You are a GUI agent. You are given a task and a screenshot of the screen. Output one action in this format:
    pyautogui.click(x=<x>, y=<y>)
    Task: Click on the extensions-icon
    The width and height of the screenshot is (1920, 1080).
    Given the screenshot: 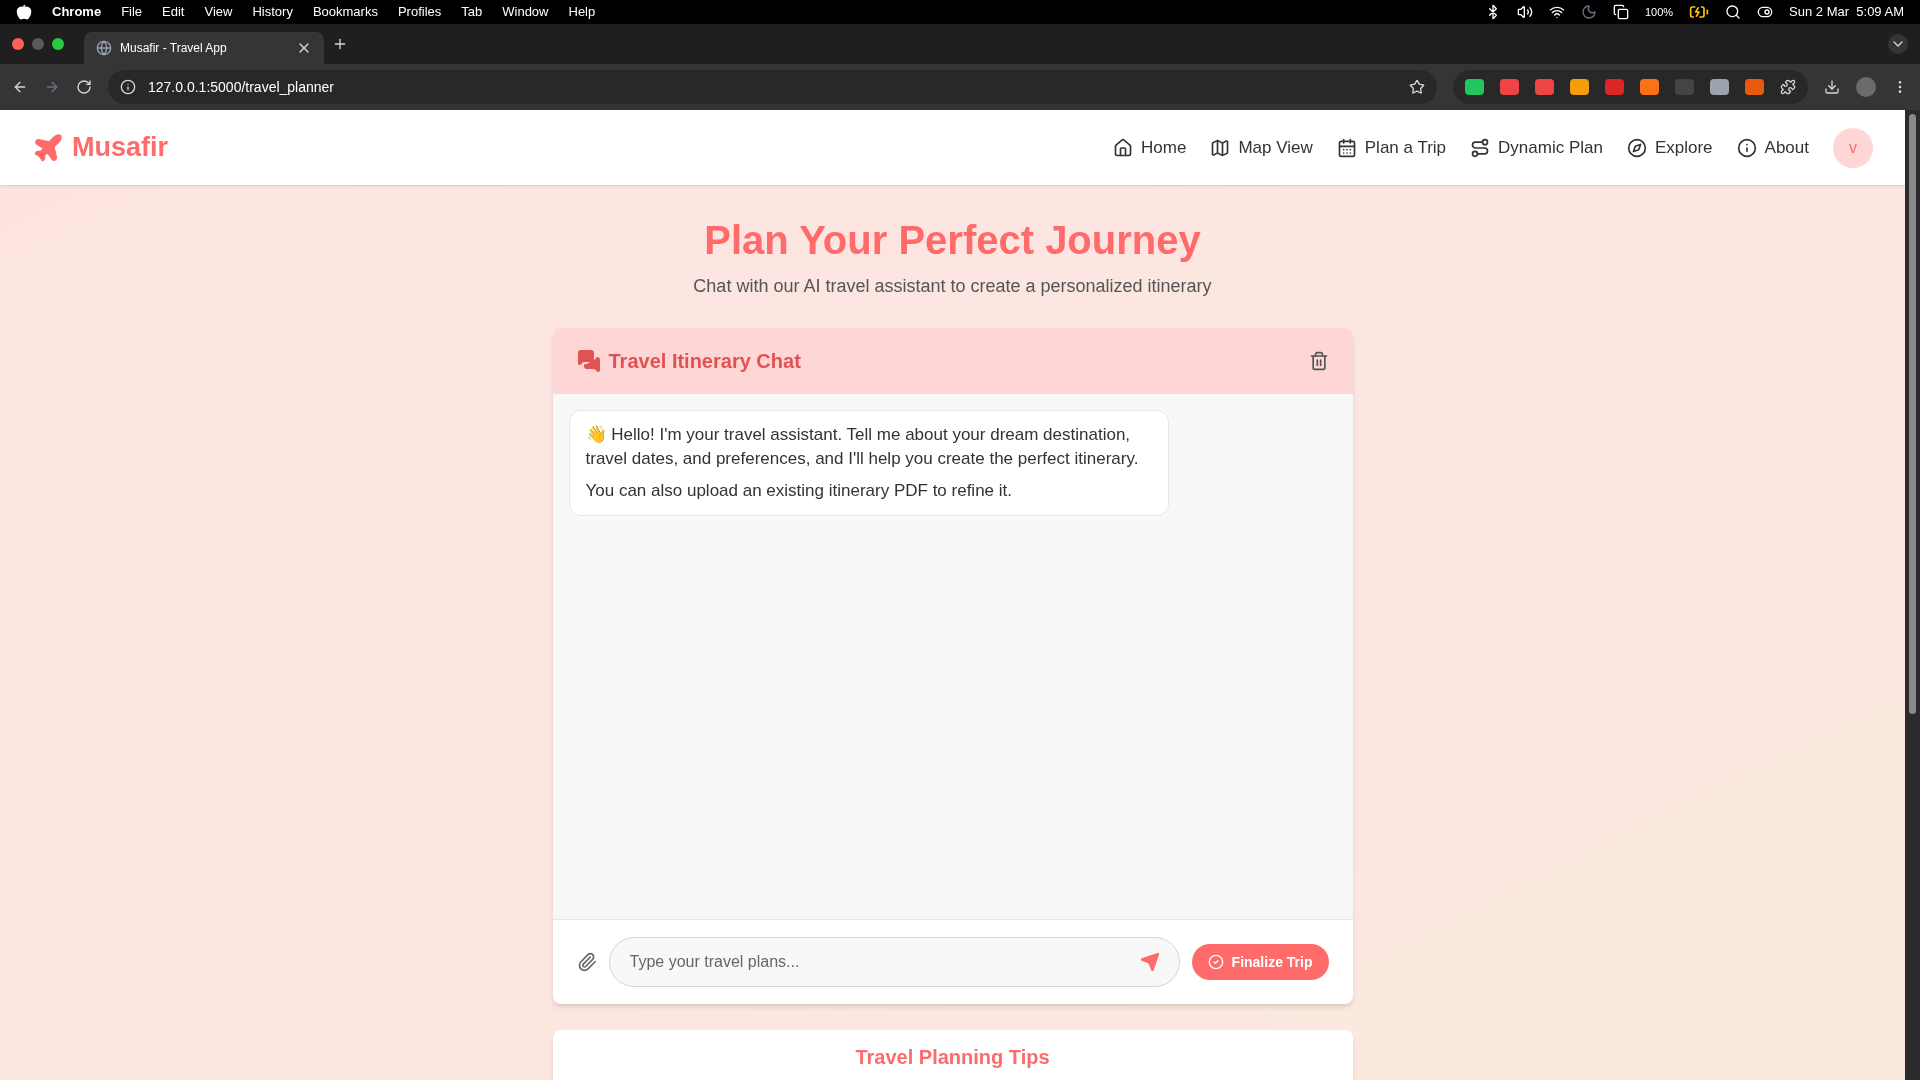 What is the action you would take?
    pyautogui.click(x=1788, y=87)
    